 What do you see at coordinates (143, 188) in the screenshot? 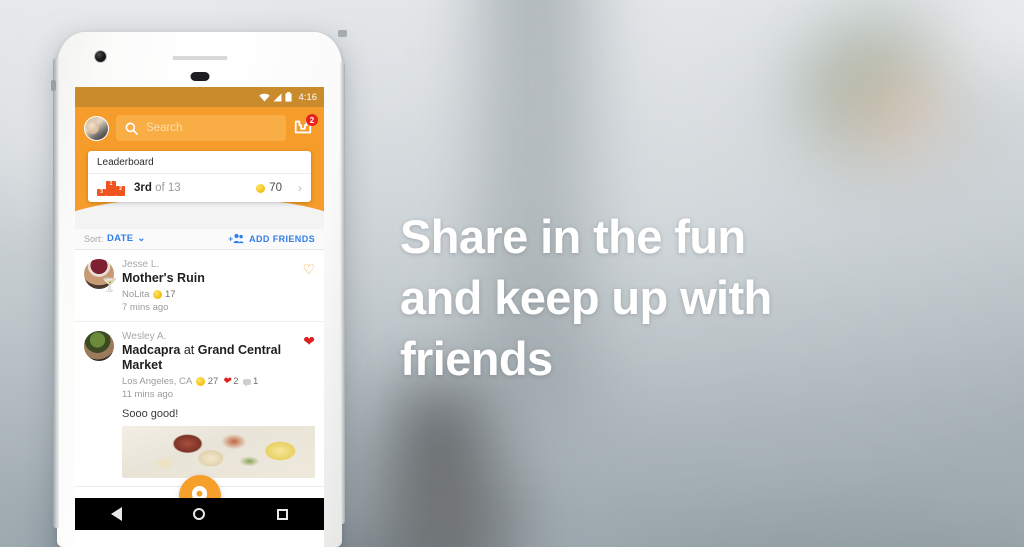
I see `rank-value: 3rd` at bounding box center [143, 188].